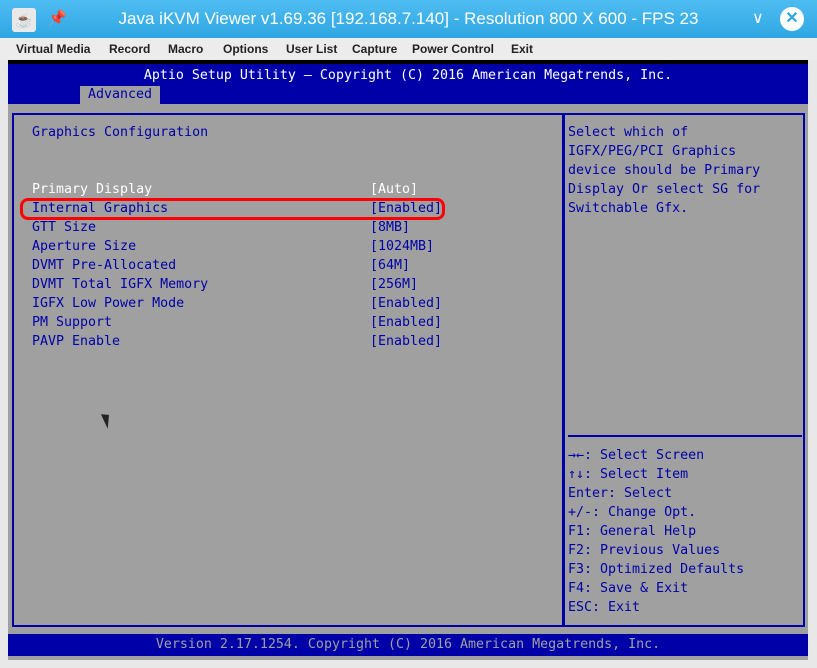  I want to click on setting-label: PAVP Enable, so click(76, 341).